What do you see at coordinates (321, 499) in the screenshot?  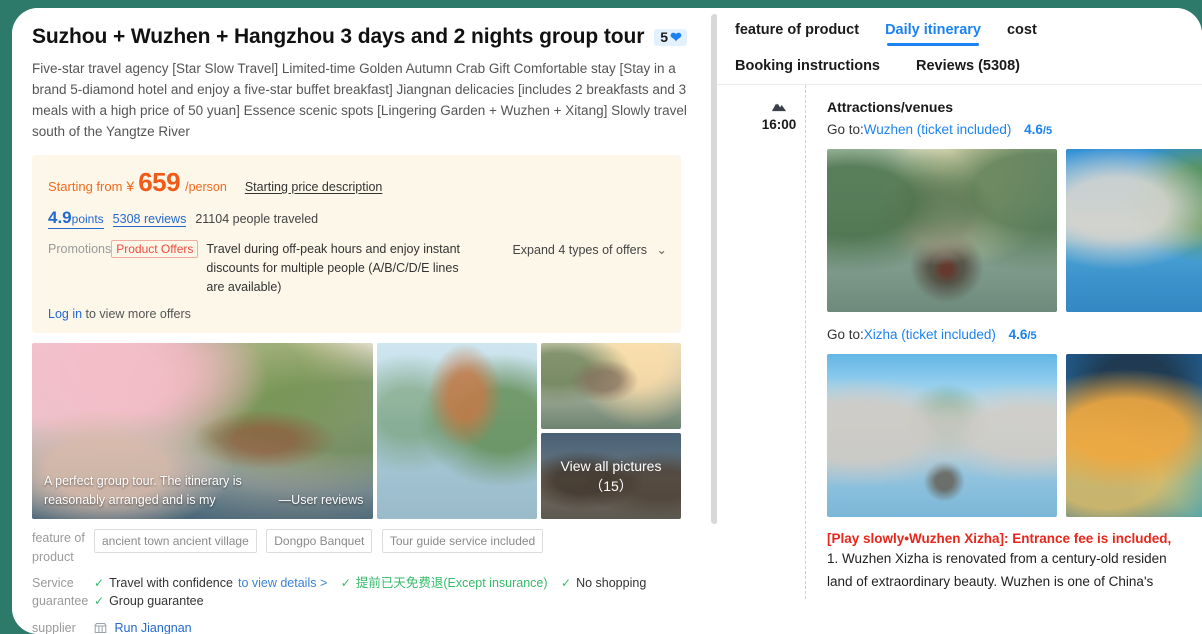 I see `quote-author: —User reviews` at bounding box center [321, 499].